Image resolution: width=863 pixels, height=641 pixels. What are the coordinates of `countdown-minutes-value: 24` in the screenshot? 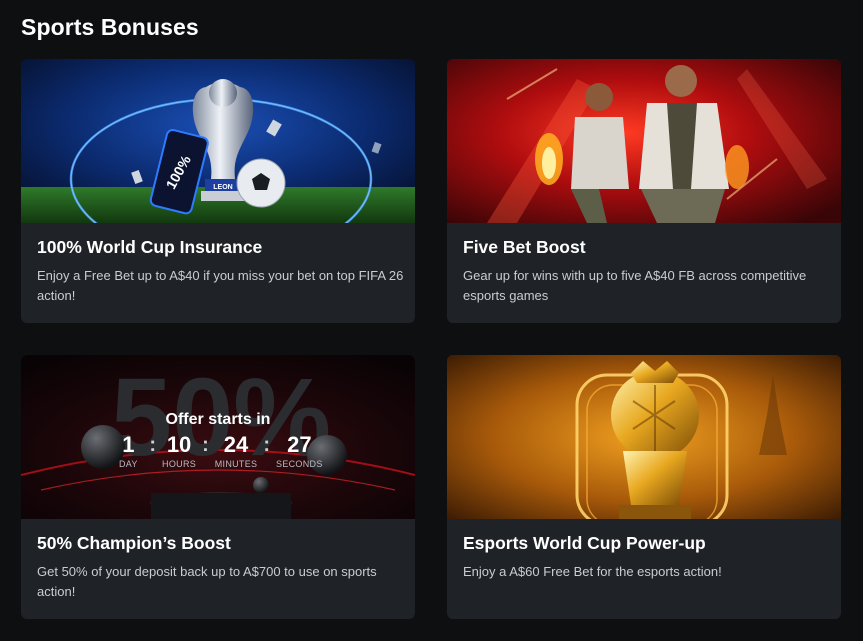 It's located at (236, 444).